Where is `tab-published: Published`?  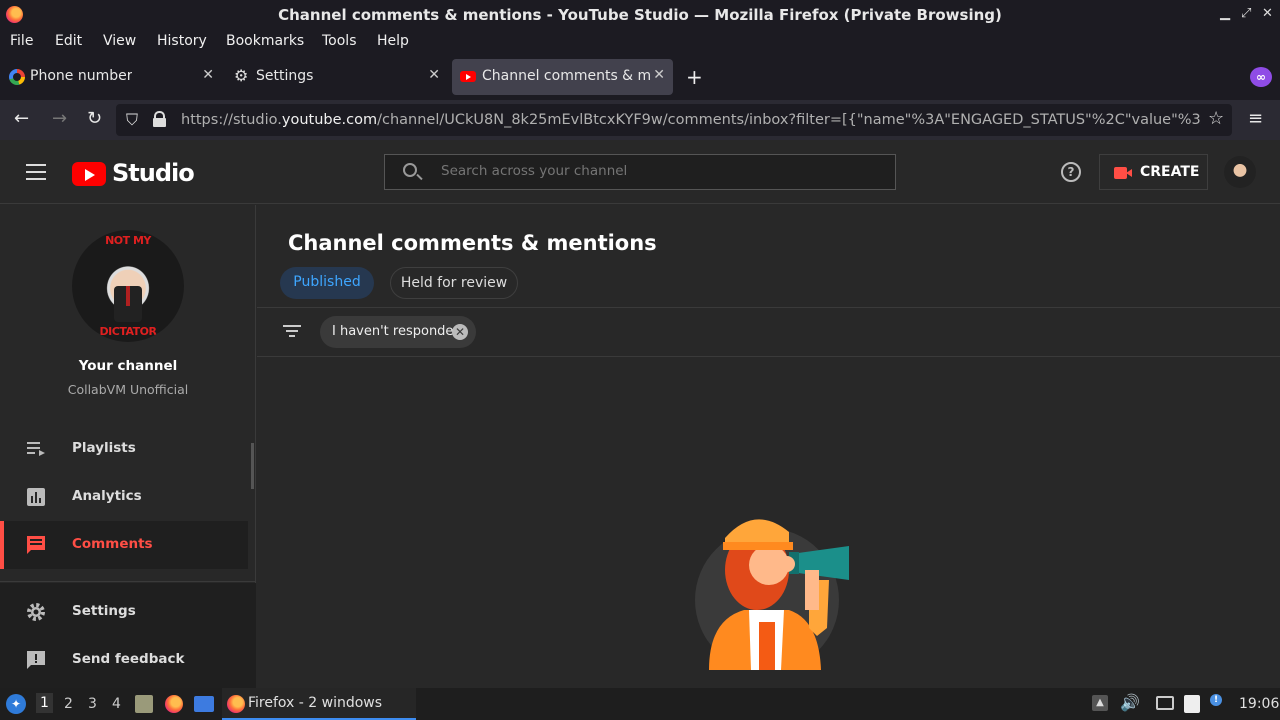 tab-published: Published is located at coordinates (327, 283).